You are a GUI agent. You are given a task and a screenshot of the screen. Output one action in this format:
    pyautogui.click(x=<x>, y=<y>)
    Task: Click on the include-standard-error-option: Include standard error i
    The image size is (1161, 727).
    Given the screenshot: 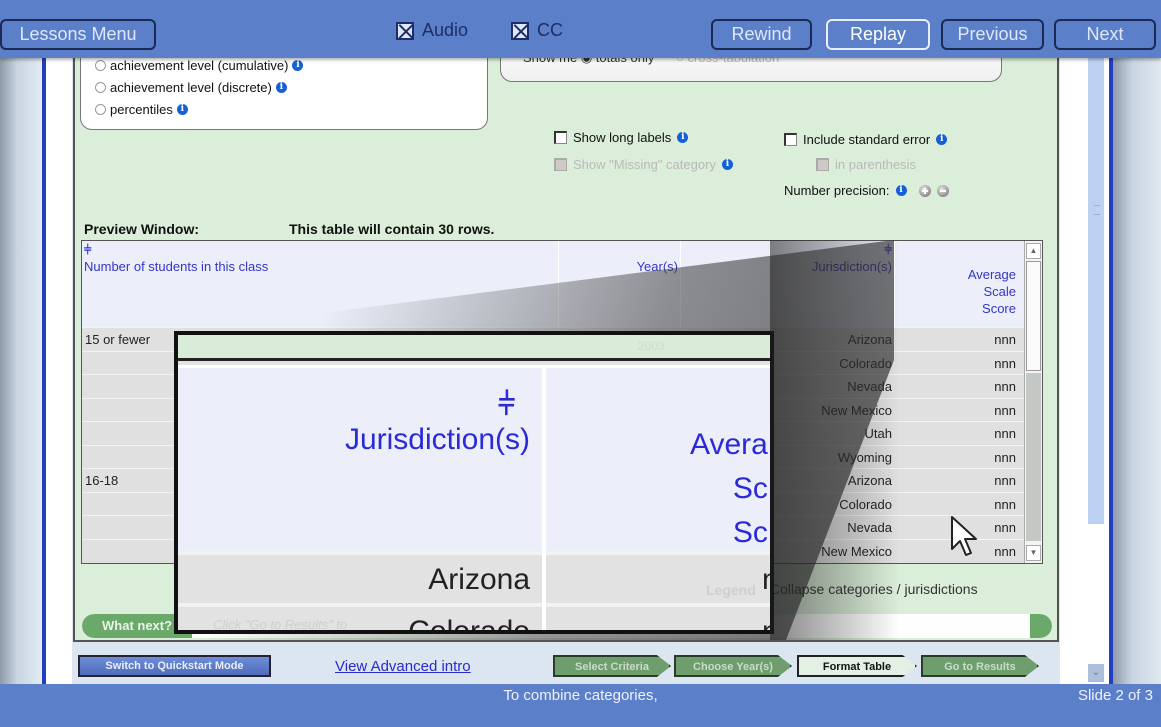 What is the action you would take?
    pyautogui.click(x=866, y=139)
    